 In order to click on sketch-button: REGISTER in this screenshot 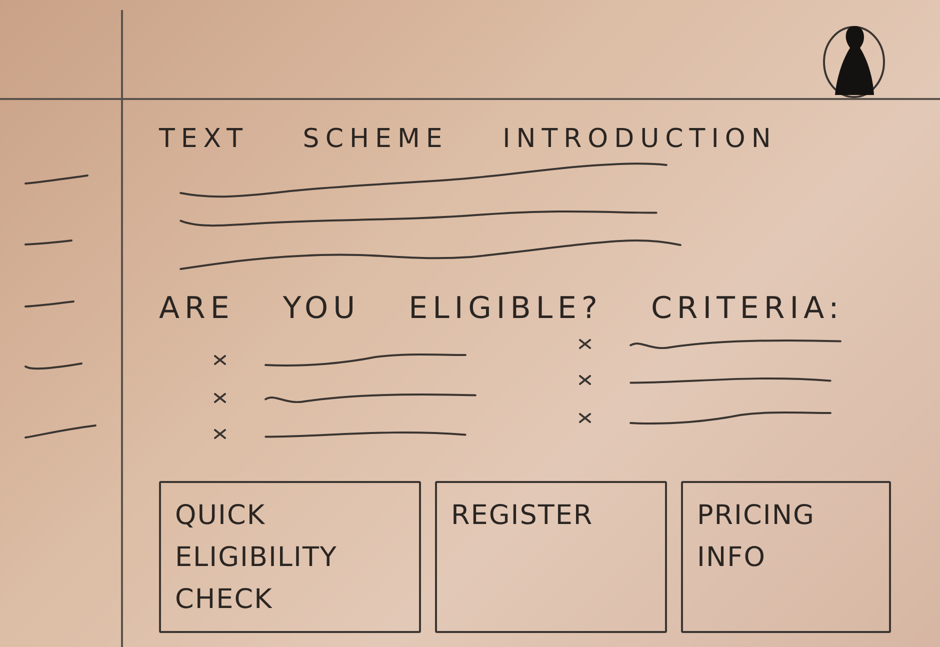, I will do `click(551, 557)`.